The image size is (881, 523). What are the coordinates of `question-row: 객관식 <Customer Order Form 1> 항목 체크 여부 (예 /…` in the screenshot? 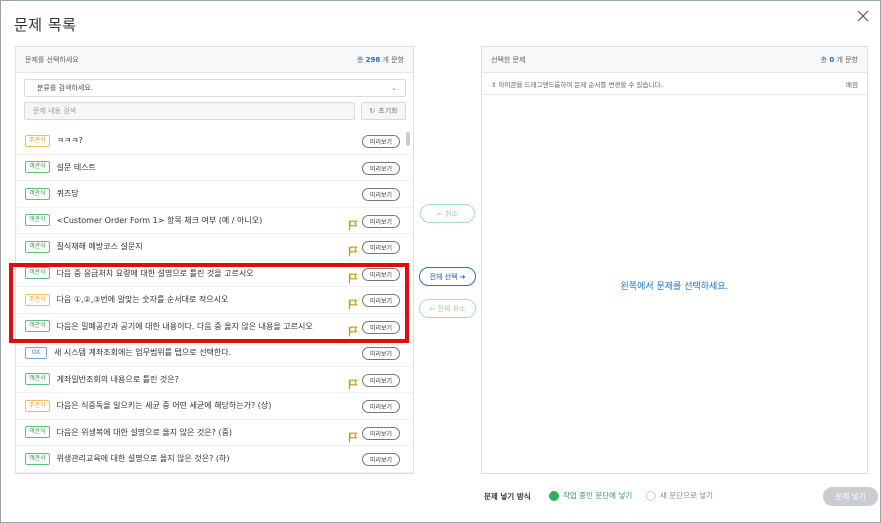 It's located at (214, 221).